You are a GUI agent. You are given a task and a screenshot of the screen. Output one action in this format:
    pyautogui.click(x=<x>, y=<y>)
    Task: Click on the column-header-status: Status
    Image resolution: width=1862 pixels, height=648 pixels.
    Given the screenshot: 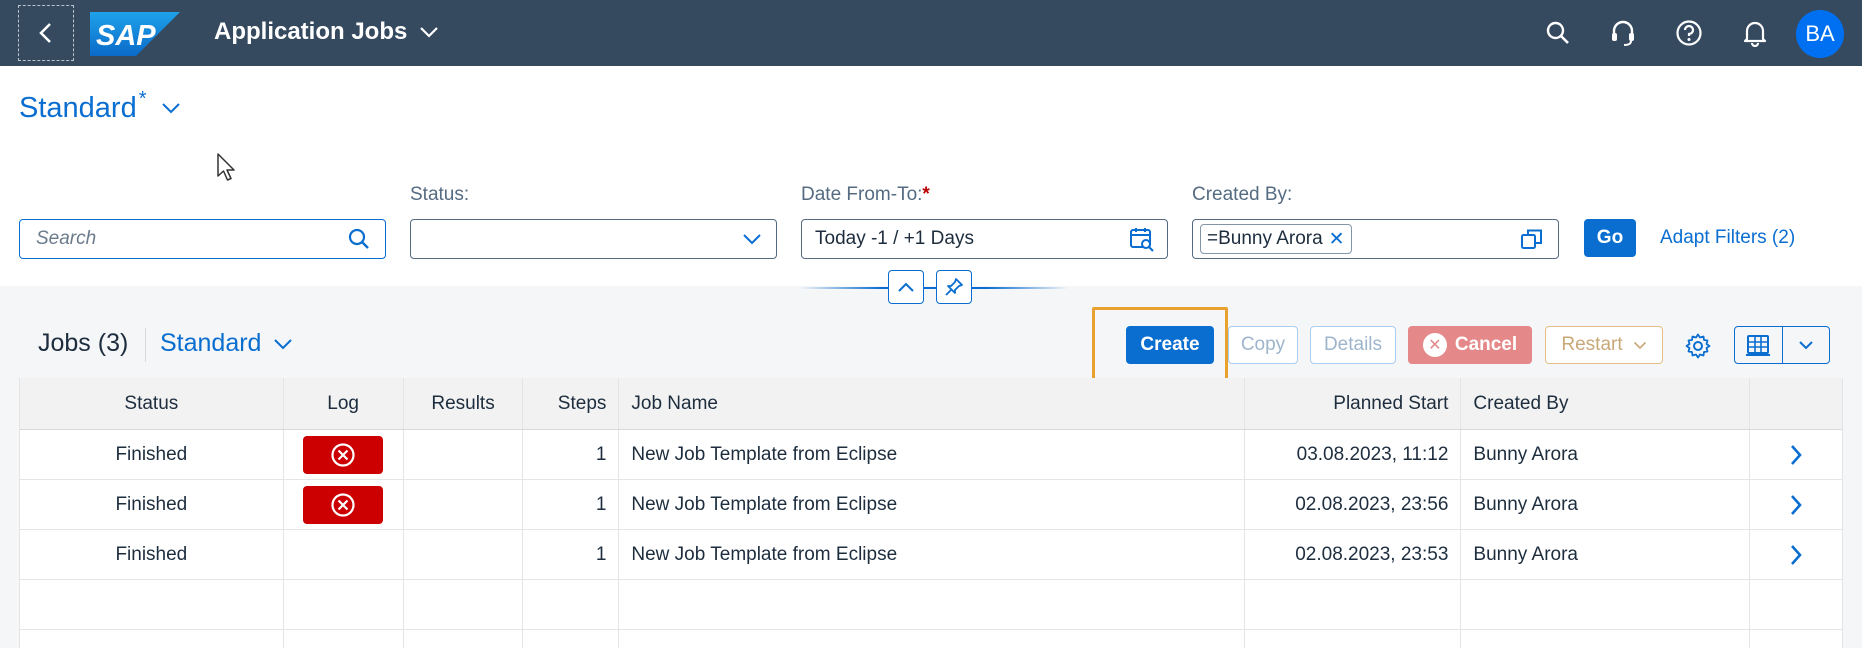 What is the action you would take?
    pyautogui.click(x=152, y=403)
    